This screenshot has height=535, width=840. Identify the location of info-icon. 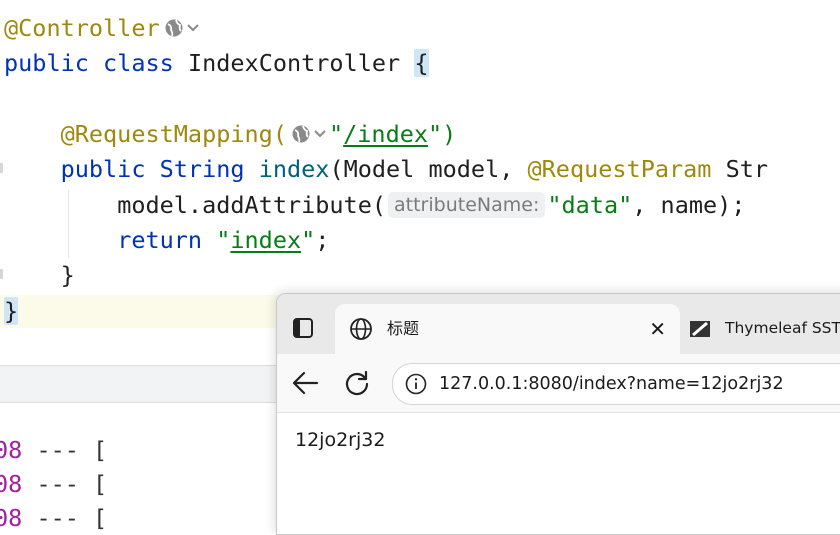
(416, 386).